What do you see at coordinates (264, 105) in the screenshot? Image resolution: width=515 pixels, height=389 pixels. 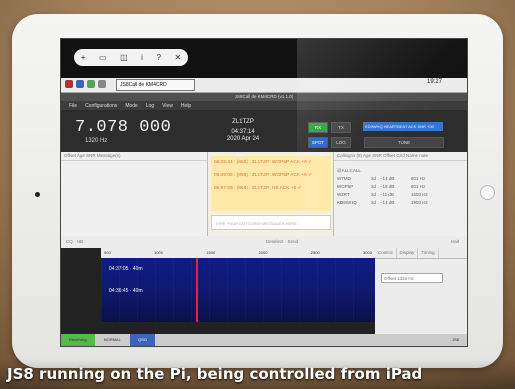 I see `menu-bar: File Configurations Mode Log View Help` at bounding box center [264, 105].